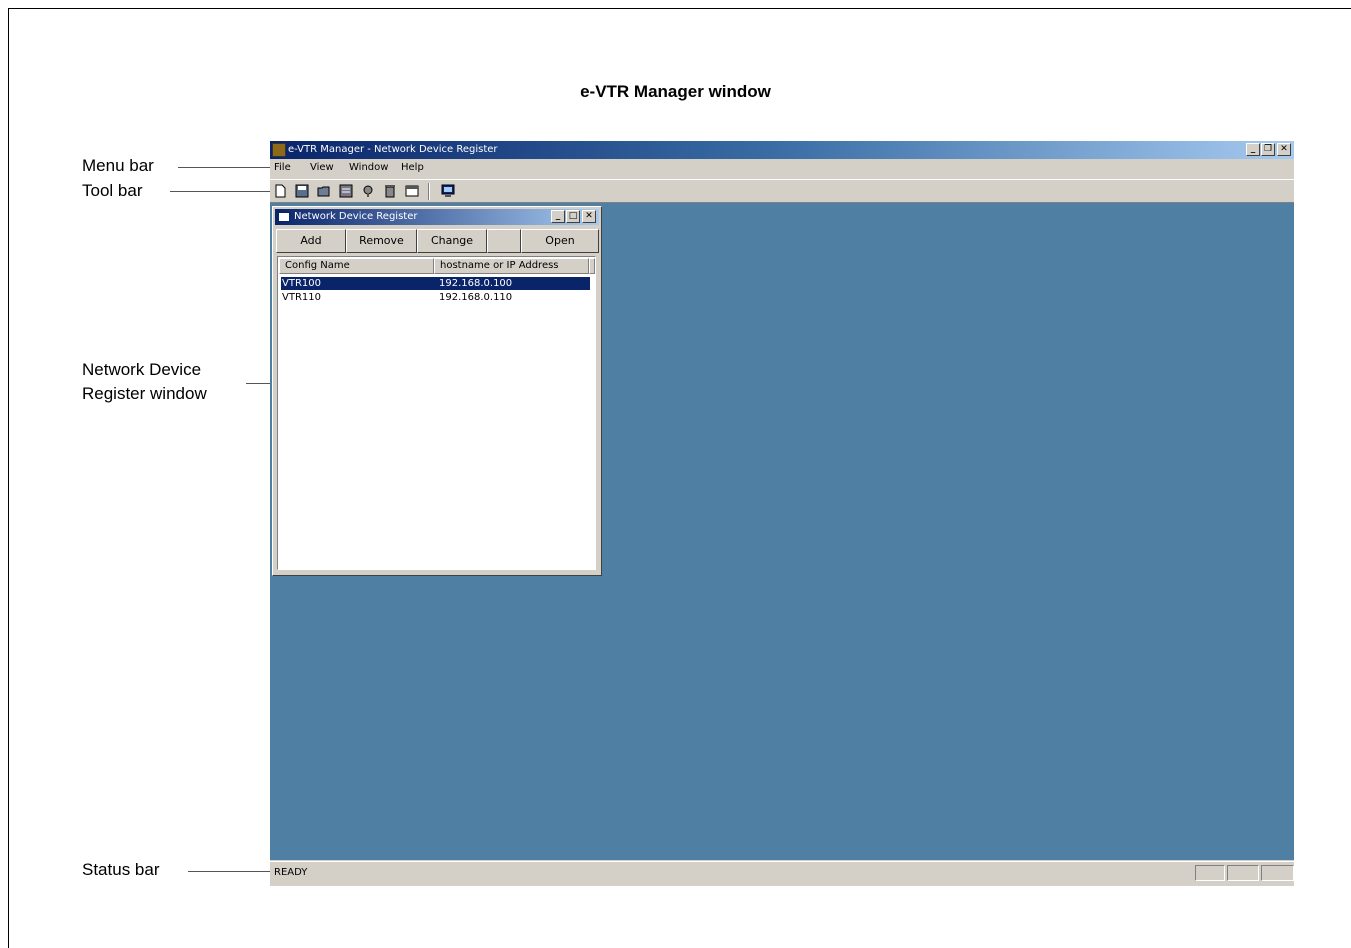 This screenshot has width=1351, height=948. What do you see at coordinates (121, 869) in the screenshot?
I see `callout-status-bar: Status bar` at bounding box center [121, 869].